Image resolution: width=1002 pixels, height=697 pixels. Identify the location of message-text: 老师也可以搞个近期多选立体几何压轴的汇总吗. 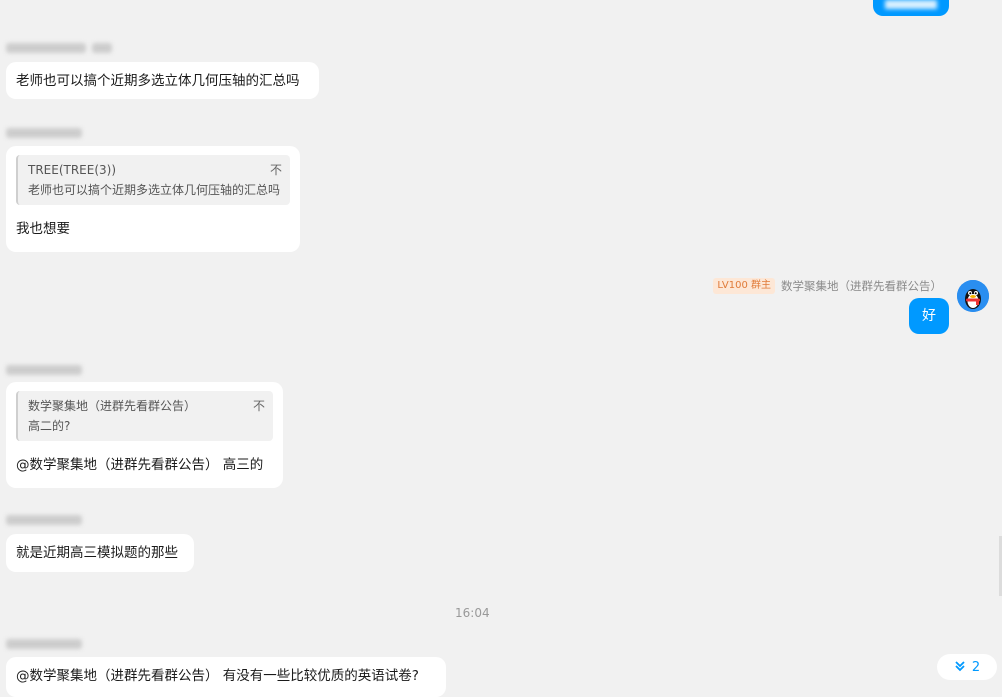
(158, 81).